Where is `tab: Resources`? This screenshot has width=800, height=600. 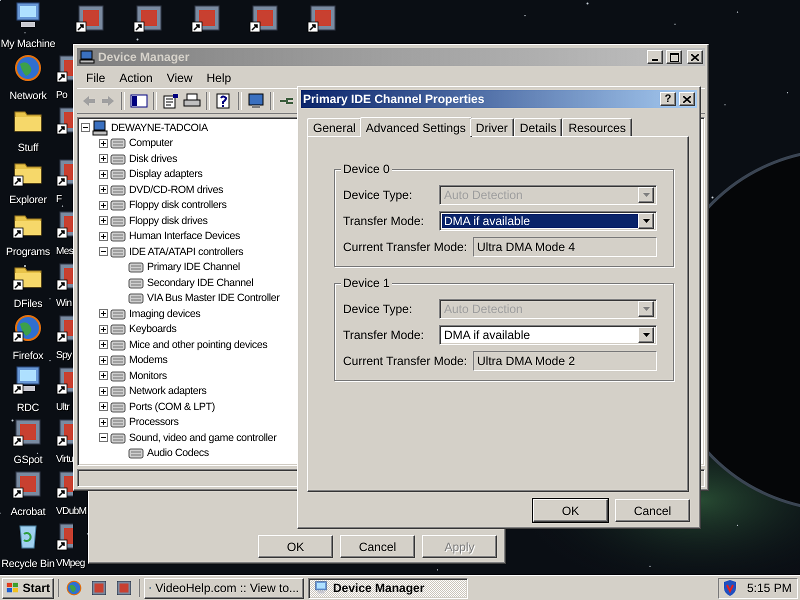 tab: Resources is located at coordinates (597, 127).